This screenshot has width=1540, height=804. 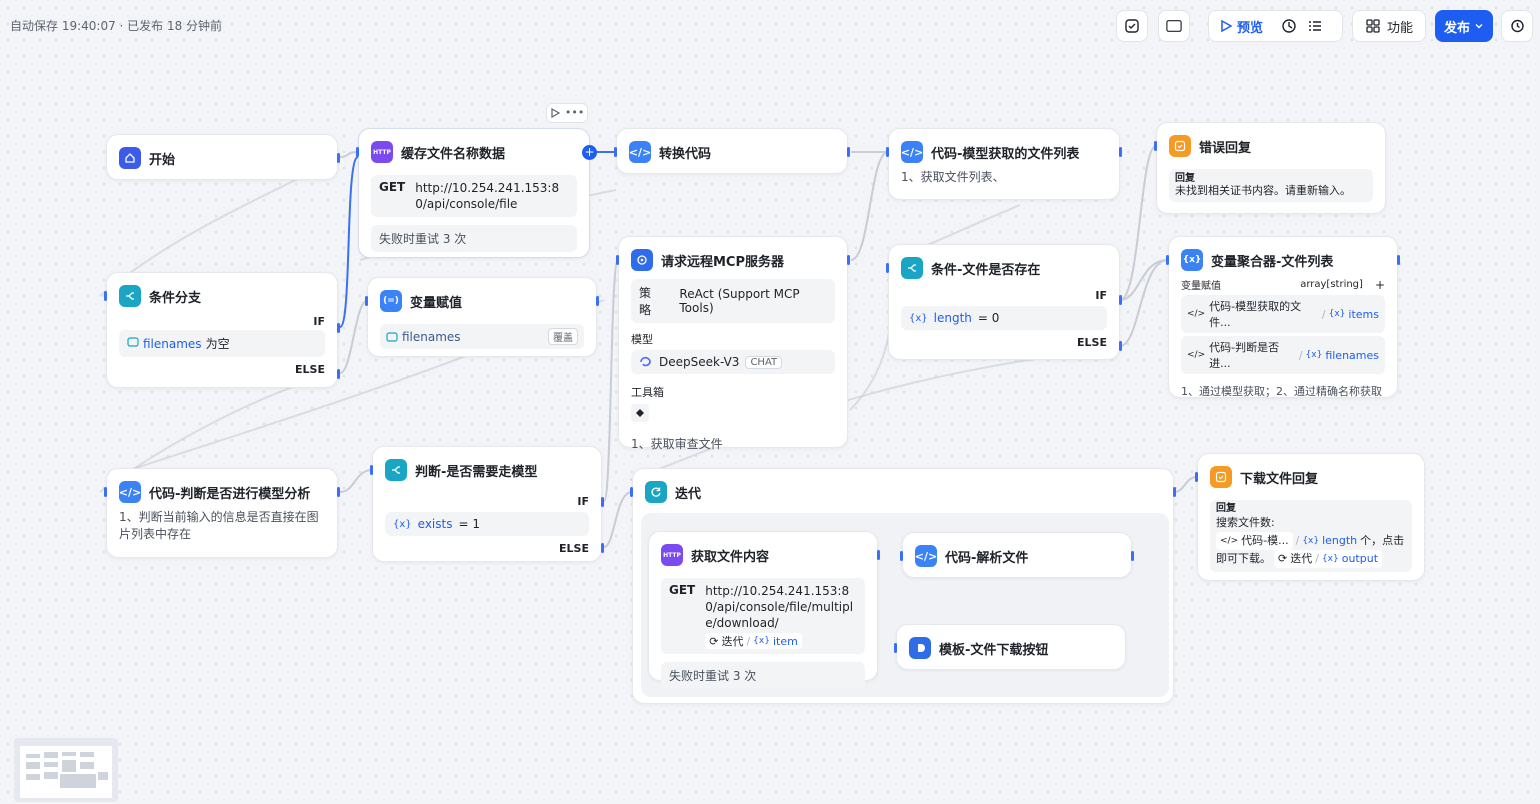 What do you see at coordinates (986, 270) in the screenshot?
I see `node-title: 条件-文件是否存在` at bounding box center [986, 270].